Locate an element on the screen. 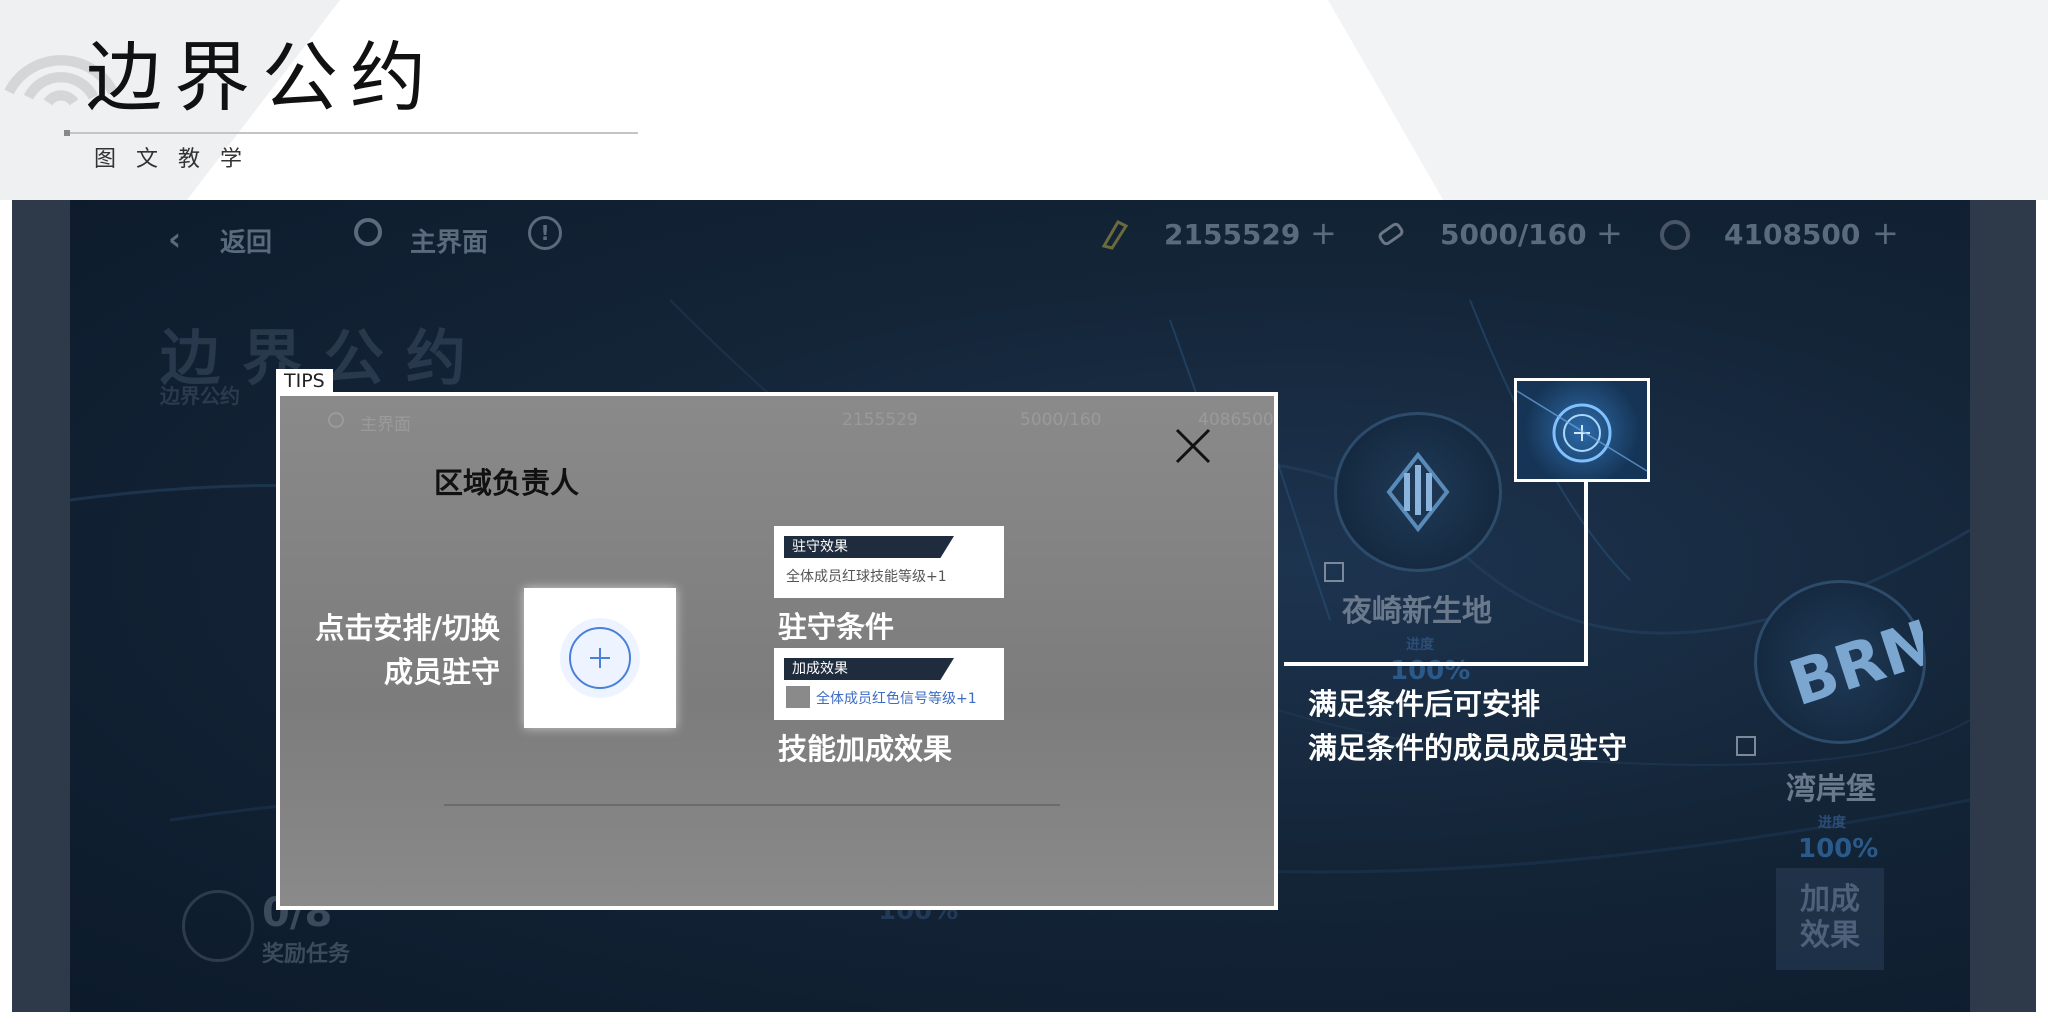 The height and width of the screenshot is (1024, 2048). back-icon: ‹ is located at coordinates (174, 239).